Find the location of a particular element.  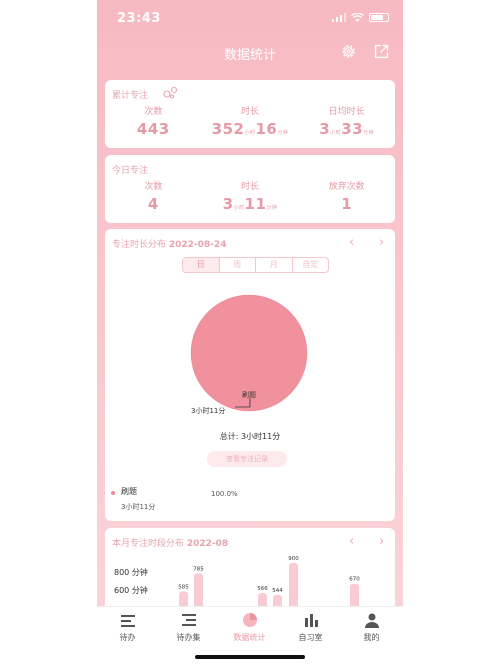

status-bar: 23:43 is located at coordinates (250, 18).